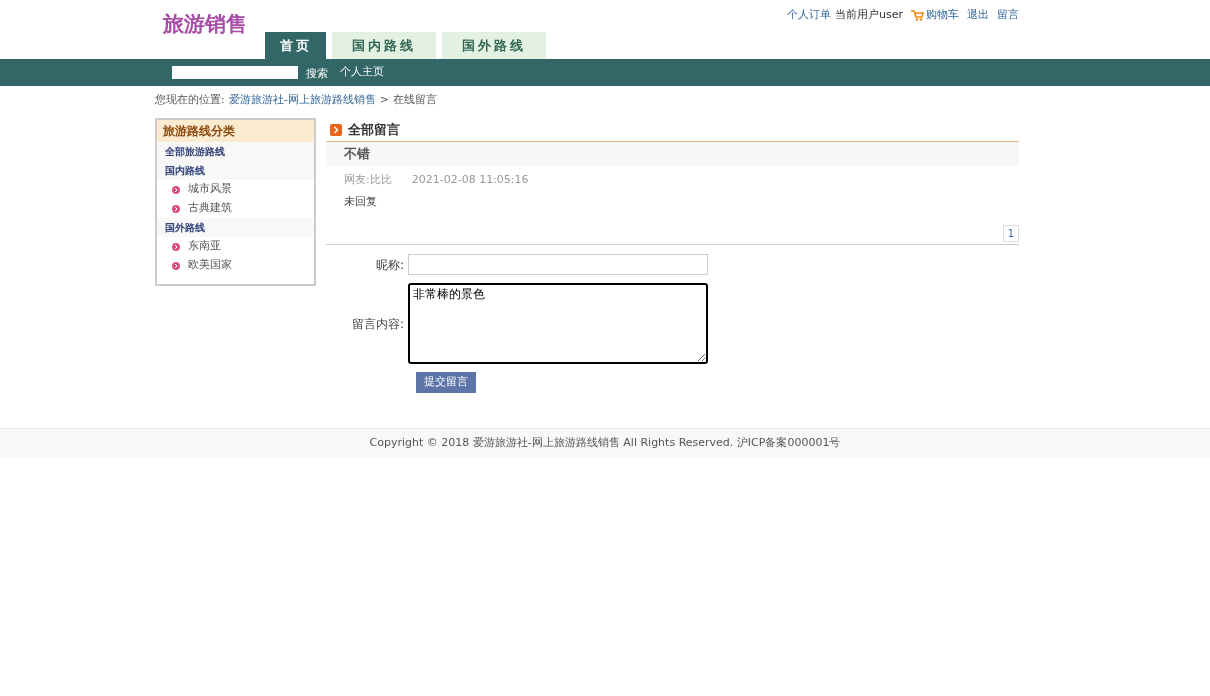 This screenshot has width=1210, height=696. Describe the element at coordinates (470, 179) in the screenshot. I see `message-time: 2021-02-08 11:05:16` at that location.